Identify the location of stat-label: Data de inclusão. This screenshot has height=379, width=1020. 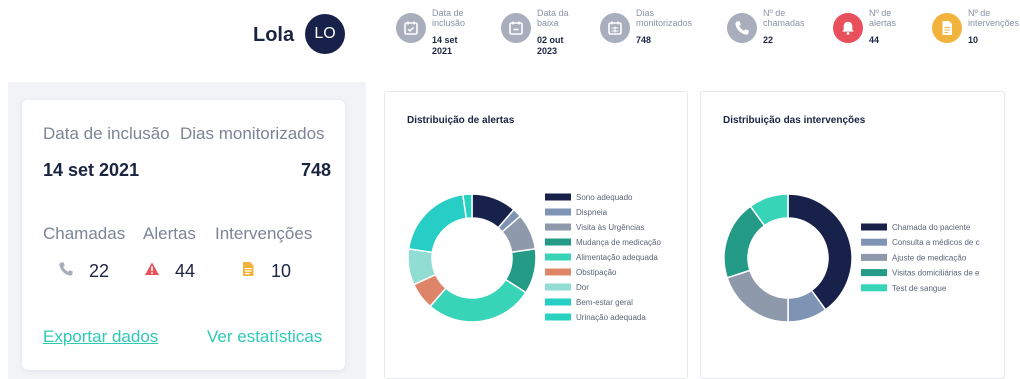
(449, 18).